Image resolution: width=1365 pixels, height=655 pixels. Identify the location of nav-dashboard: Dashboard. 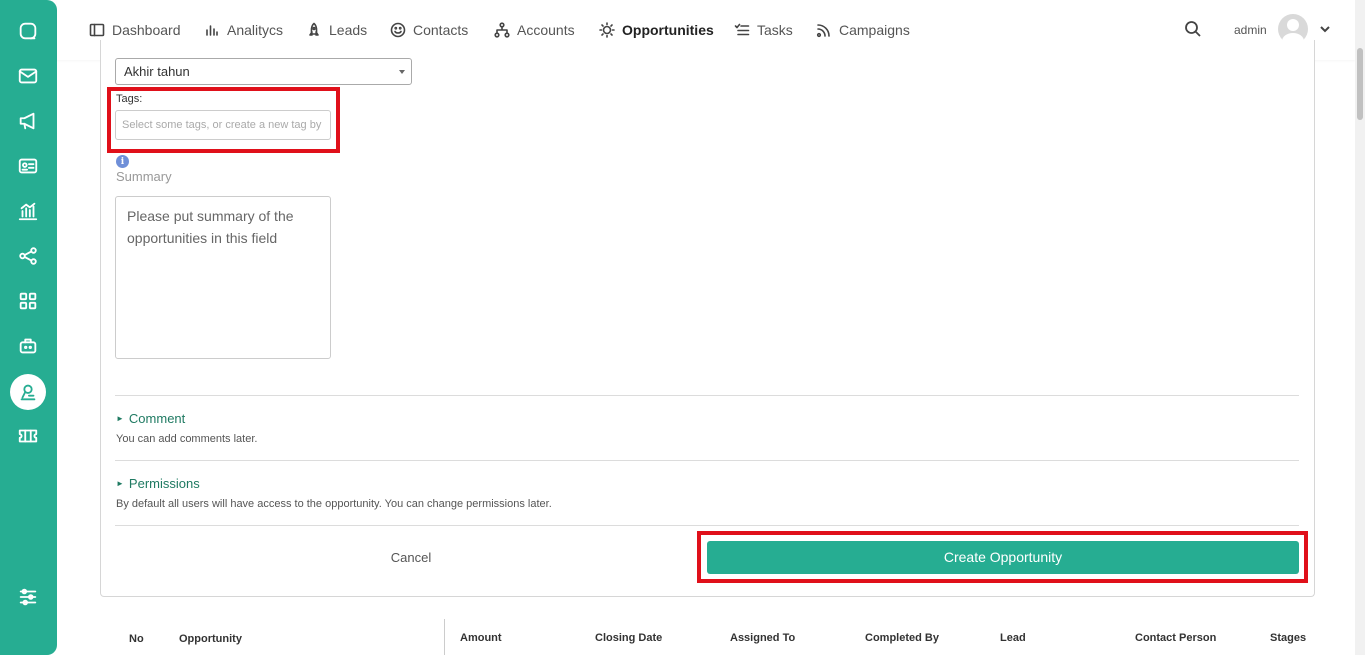
(135, 30).